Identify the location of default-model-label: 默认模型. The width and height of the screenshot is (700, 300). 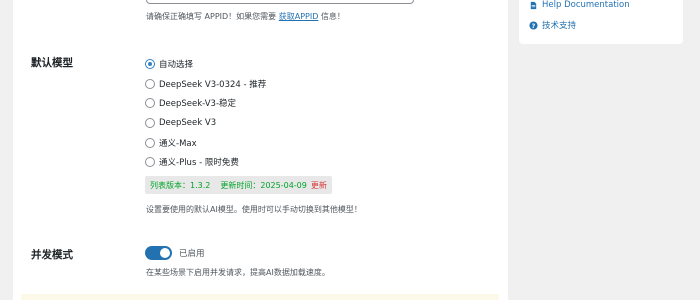
(52, 63).